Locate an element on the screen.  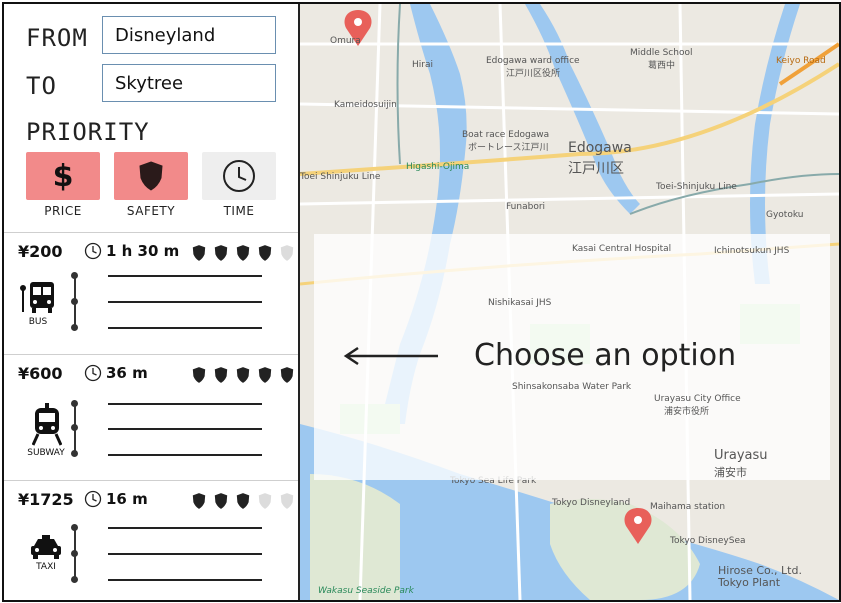
map-label: 葛西中 is located at coordinates (662, 66).